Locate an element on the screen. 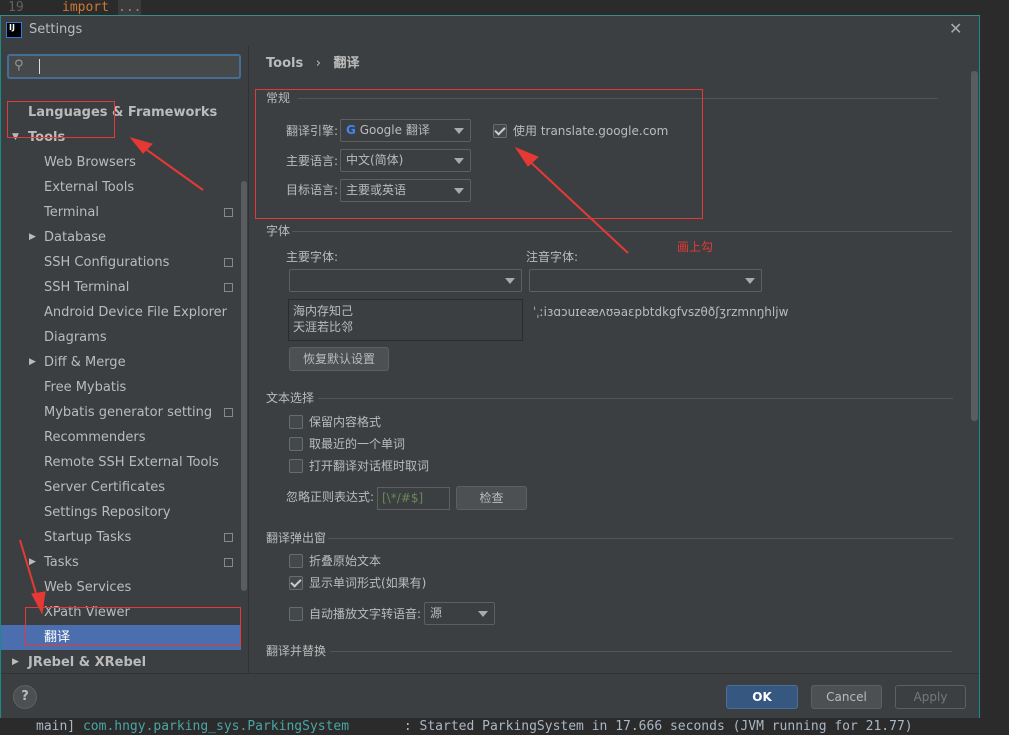 The width and height of the screenshot is (1009, 735). arrow-to-translate is located at coordinates (29, 570).